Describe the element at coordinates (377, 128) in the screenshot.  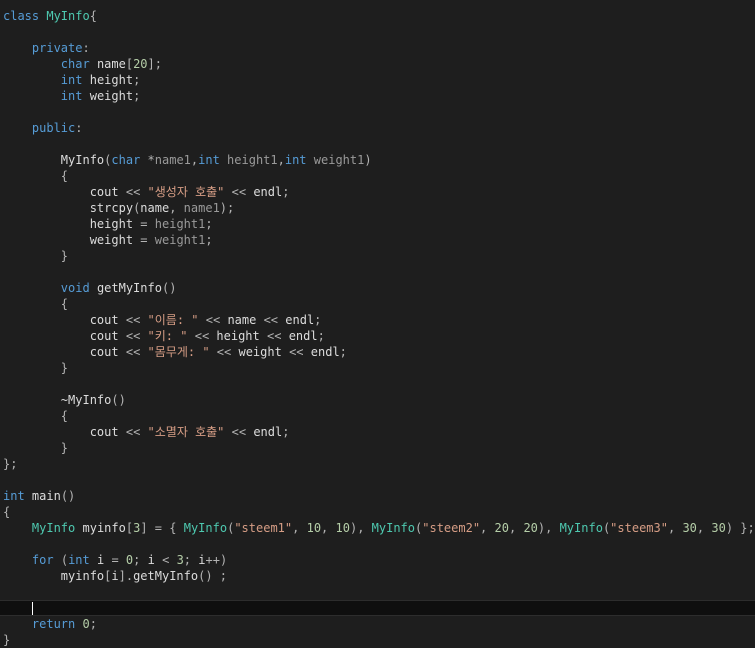
I see `code-line: public:` at that location.